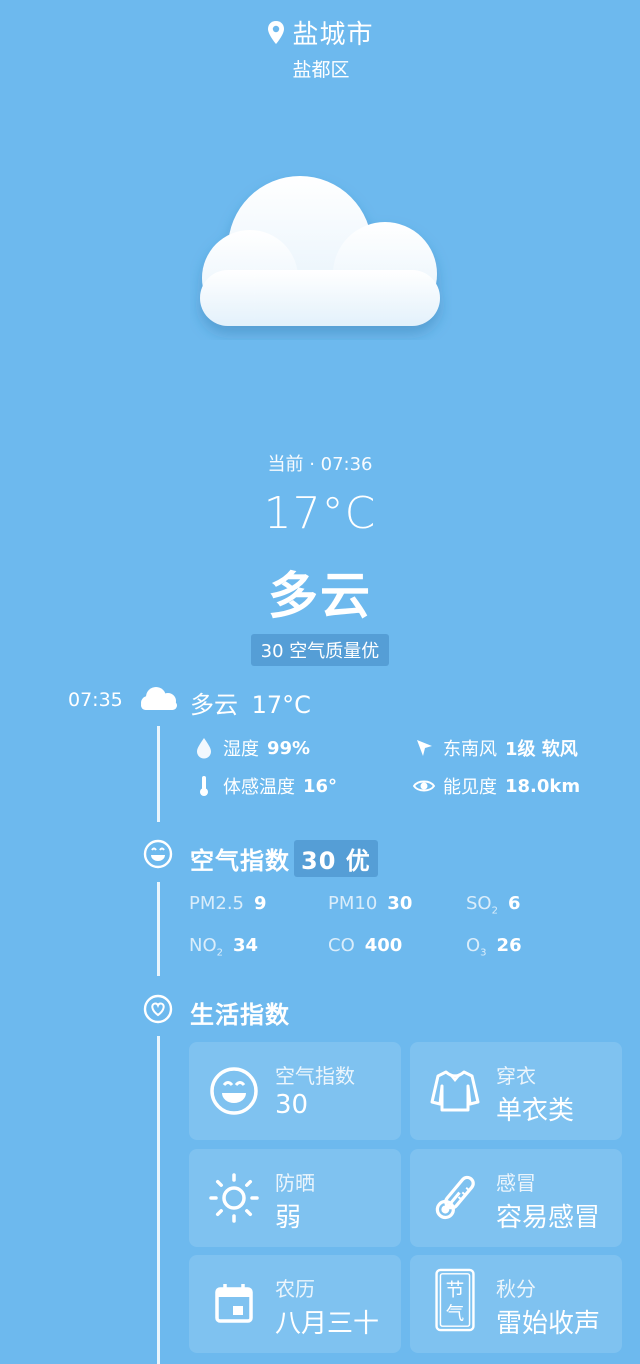 The width and height of the screenshot is (640, 1364). What do you see at coordinates (234, 1303) in the screenshot?
I see `calendar-icon` at bounding box center [234, 1303].